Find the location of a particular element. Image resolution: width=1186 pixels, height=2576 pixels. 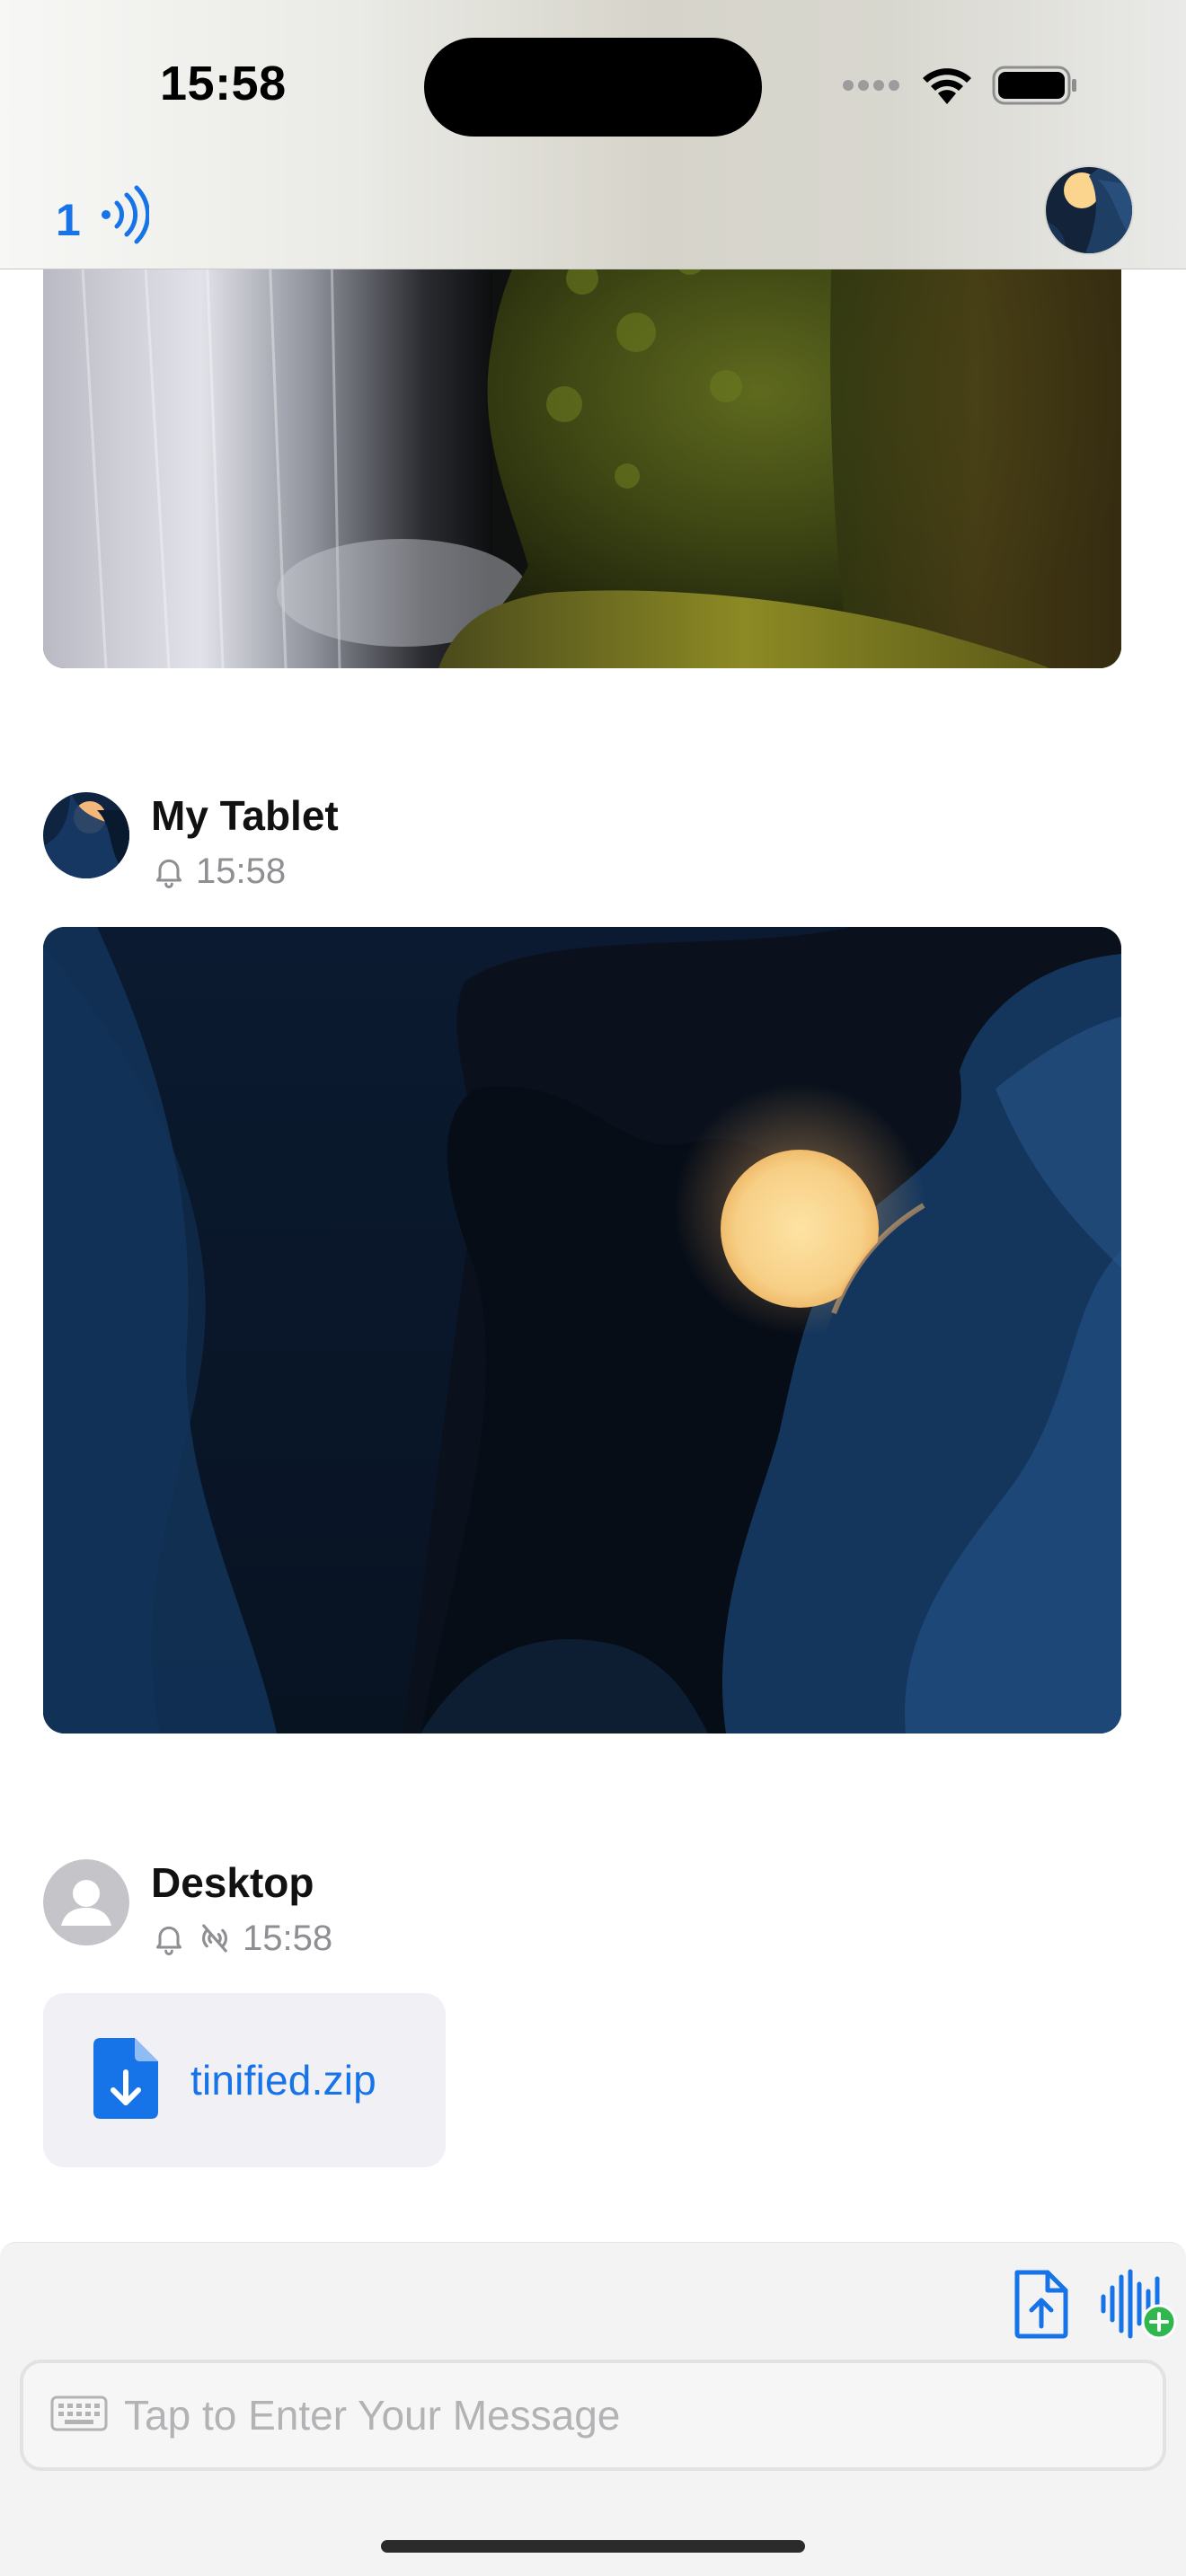

profile-avatar-button is located at coordinates (1089, 210).